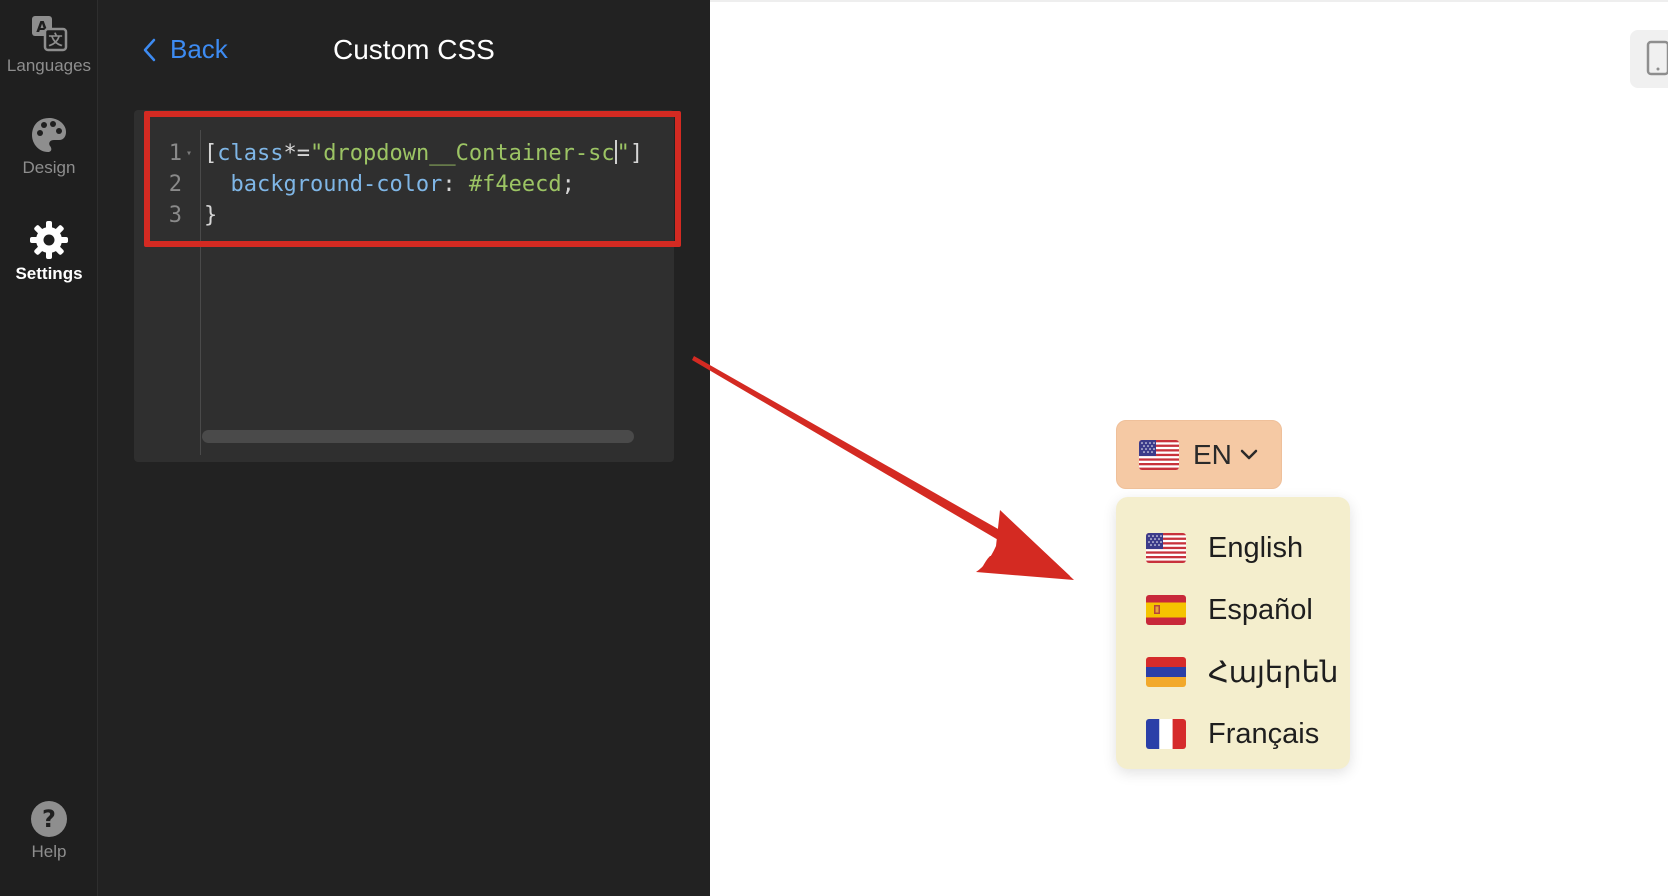  I want to click on translate-icon: A 文, so click(50, 34).